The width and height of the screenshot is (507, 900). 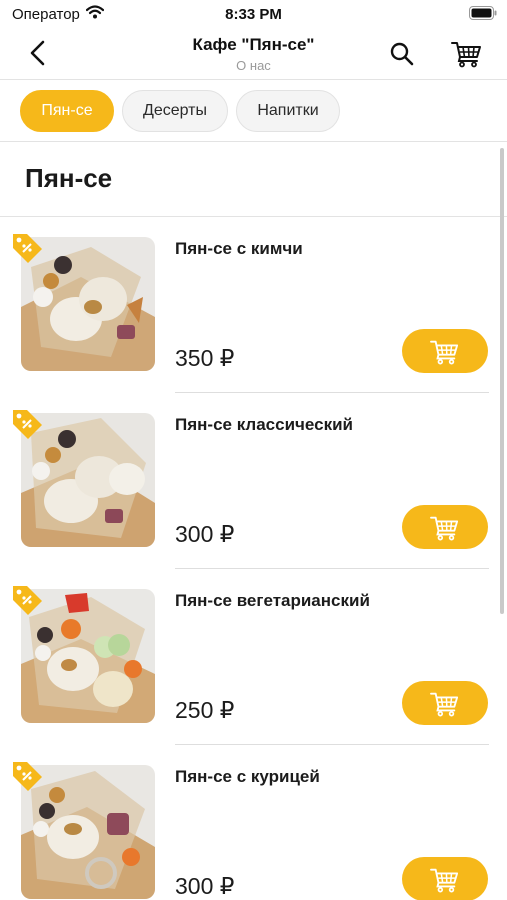 What do you see at coordinates (205, 710) in the screenshot?
I see `product-price: 250 ₽` at bounding box center [205, 710].